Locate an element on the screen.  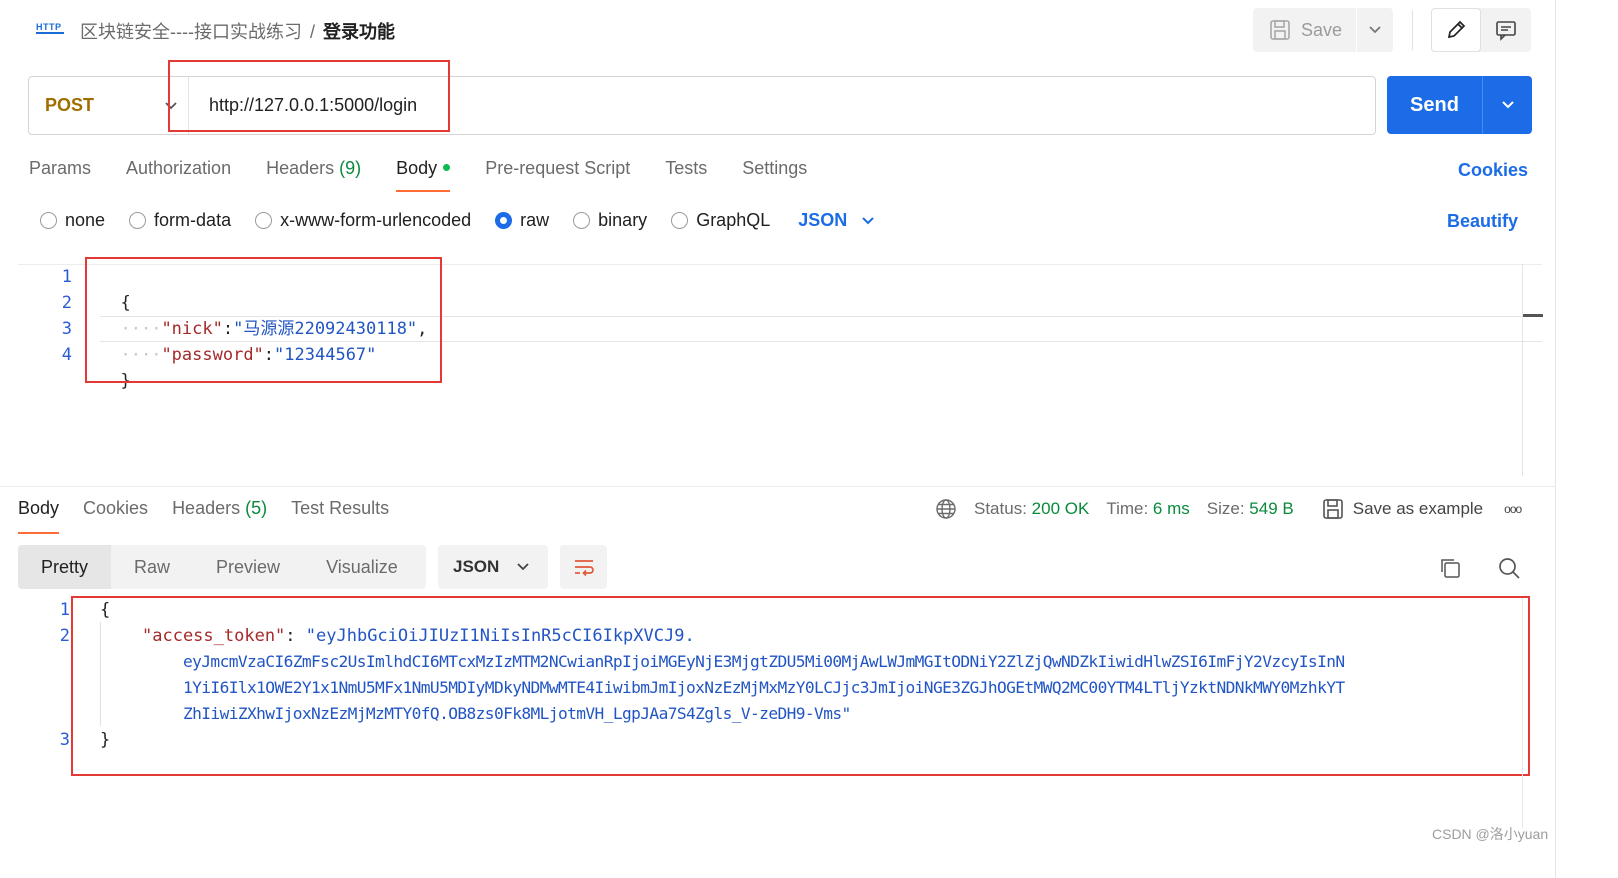
view-raw: Raw is located at coordinates (152, 567).